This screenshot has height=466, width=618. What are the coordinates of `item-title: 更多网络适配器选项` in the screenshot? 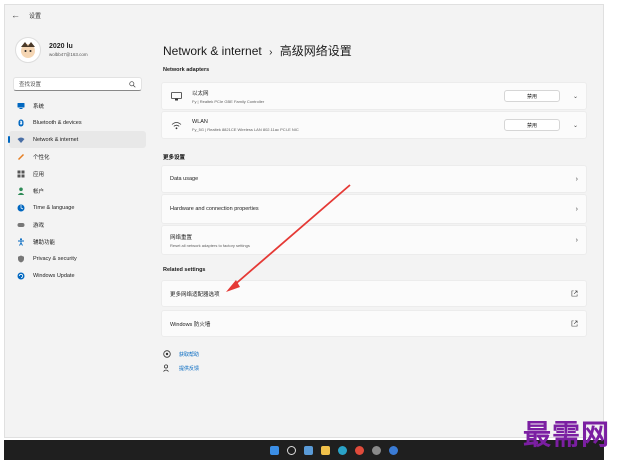 It's located at (195, 294).